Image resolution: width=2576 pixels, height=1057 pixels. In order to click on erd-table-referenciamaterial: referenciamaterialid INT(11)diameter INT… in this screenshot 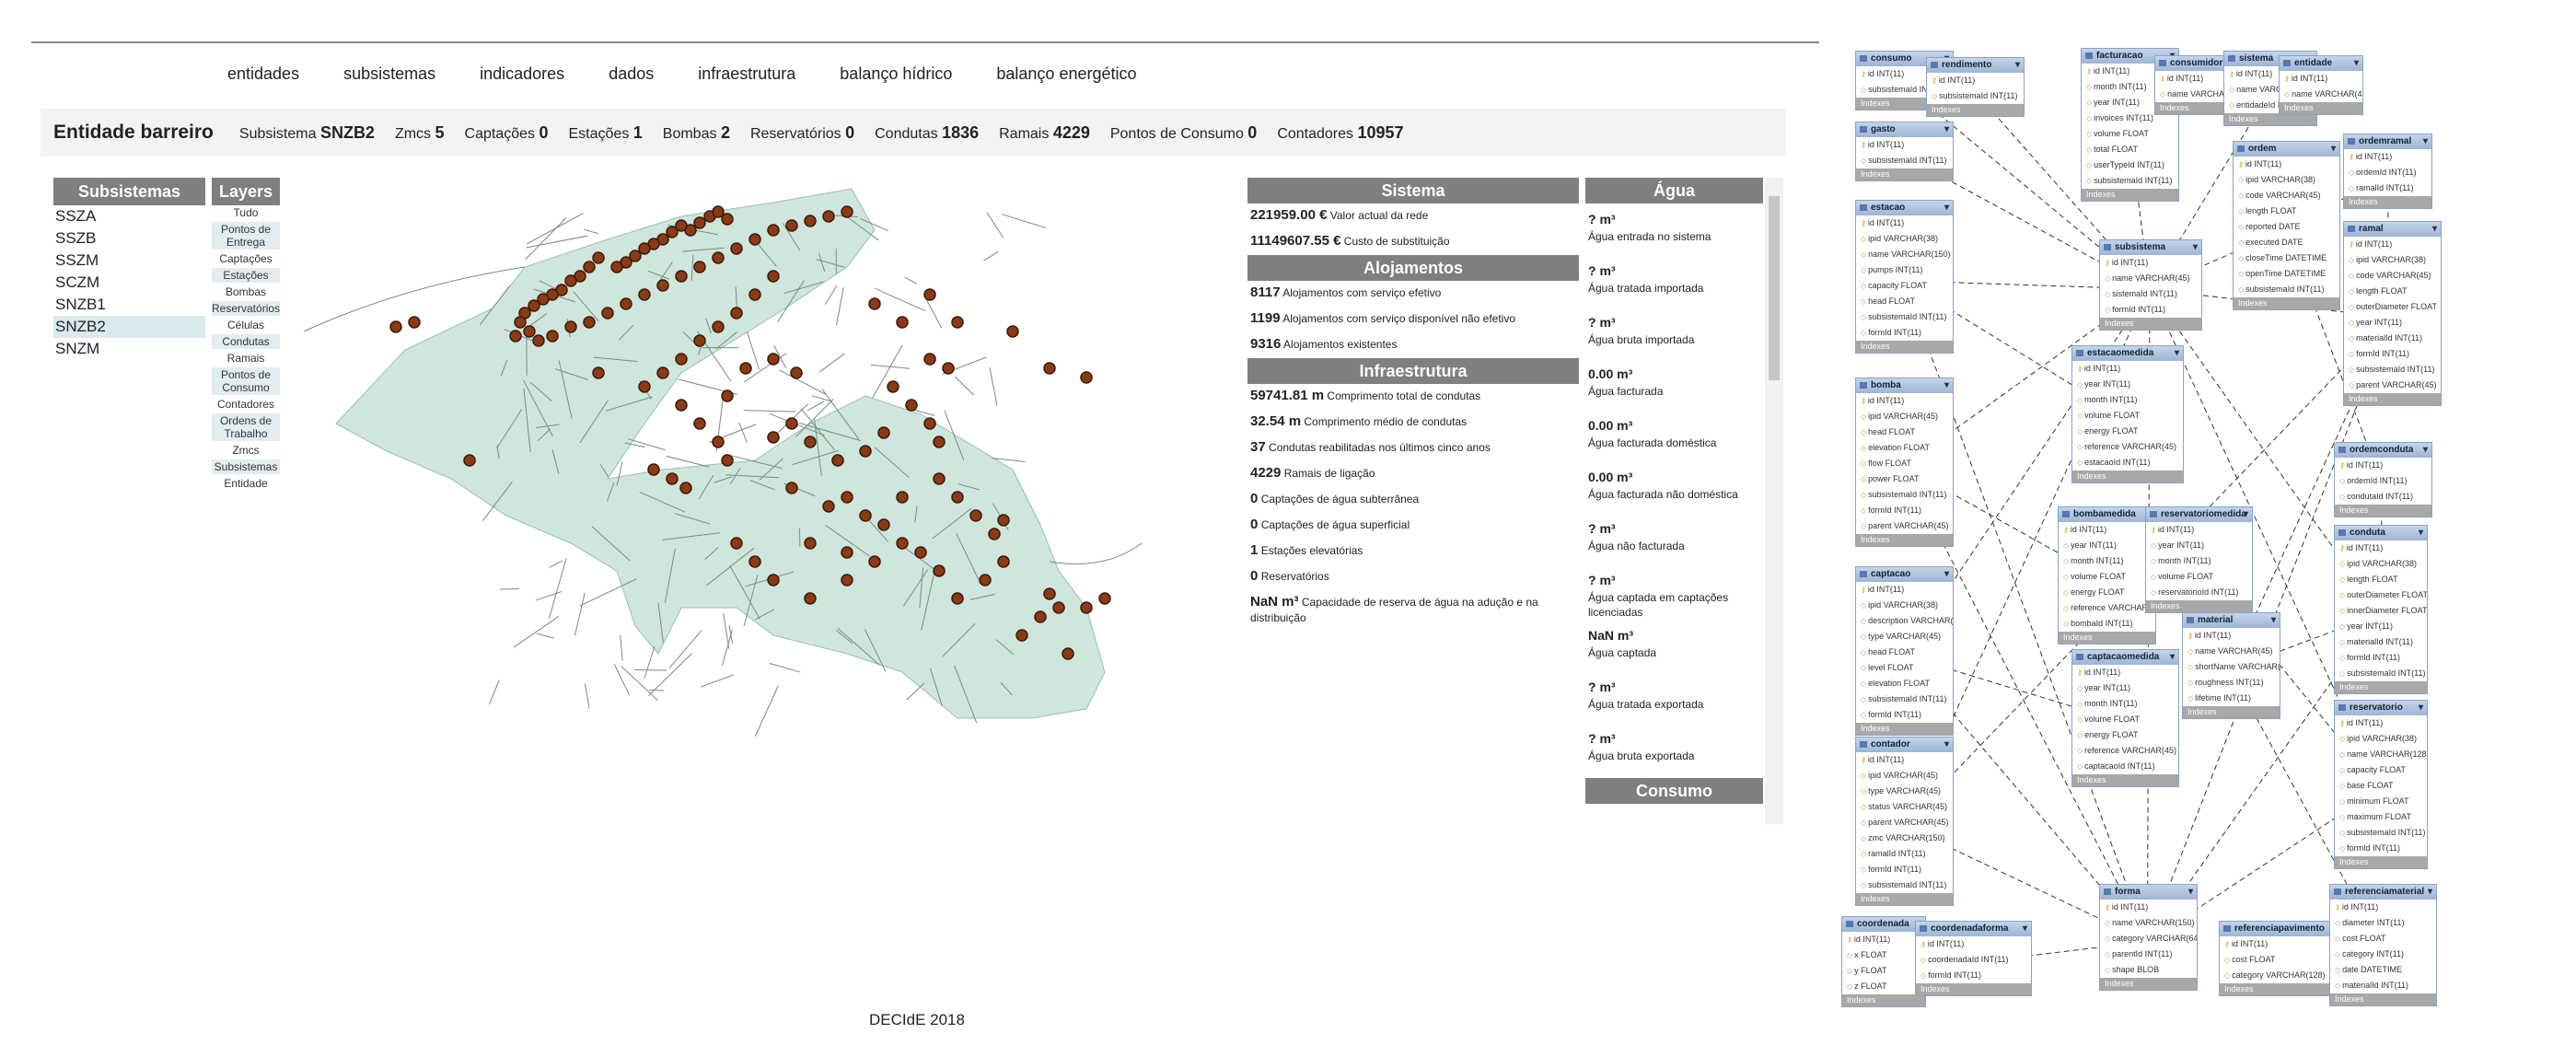, I will do `click(2383, 945)`.